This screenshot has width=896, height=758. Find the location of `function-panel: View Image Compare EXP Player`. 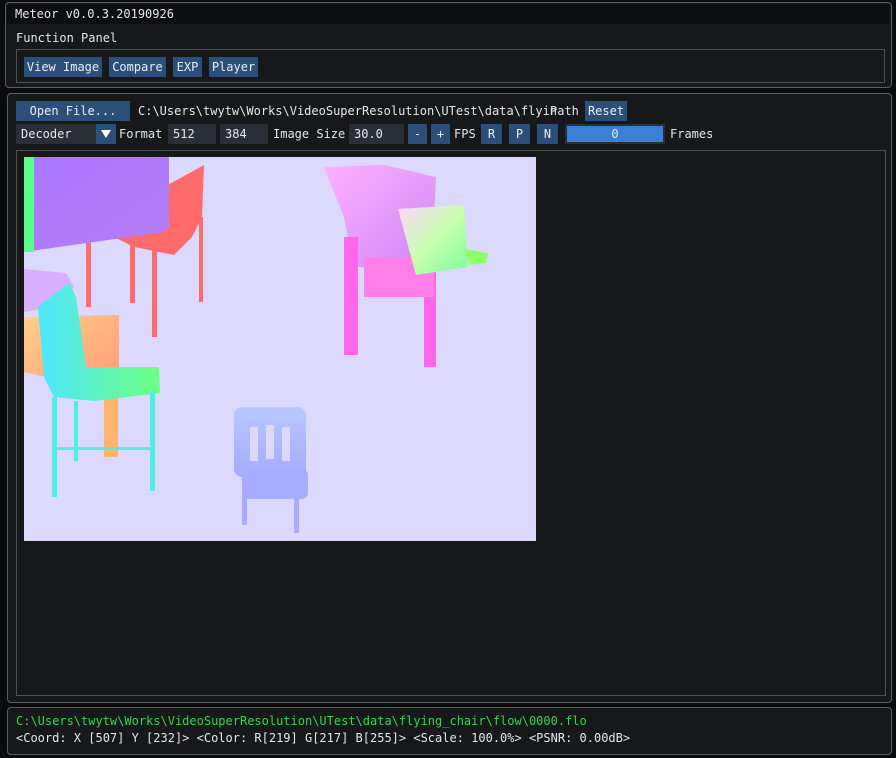

function-panel: View Image Compare EXP Player is located at coordinates (450, 66).